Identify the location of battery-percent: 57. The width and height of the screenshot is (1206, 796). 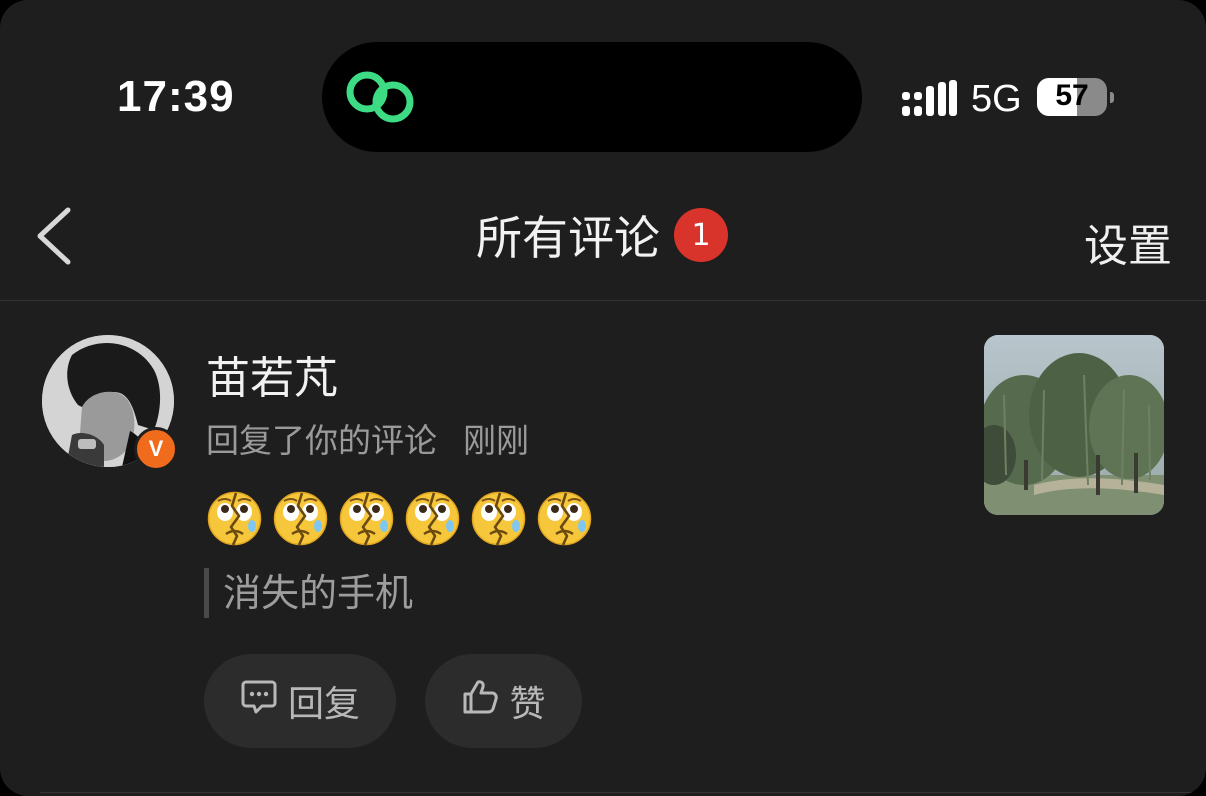
(1072, 95).